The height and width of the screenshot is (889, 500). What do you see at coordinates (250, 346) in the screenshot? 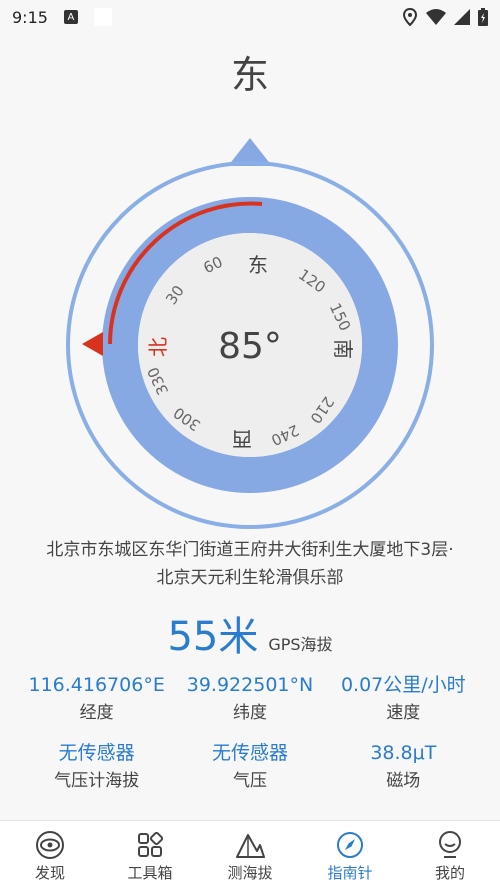
I see `heading-degrees: 85°` at bounding box center [250, 346].